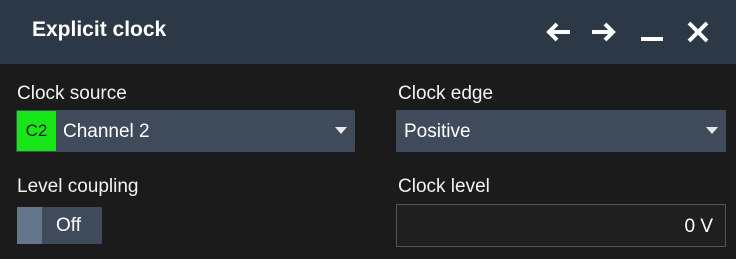 The height and width of the screenshot is (259, 736). Describe the element at coordinates (29, 225) in the screenshot. I see `toggle-knob` at that location.